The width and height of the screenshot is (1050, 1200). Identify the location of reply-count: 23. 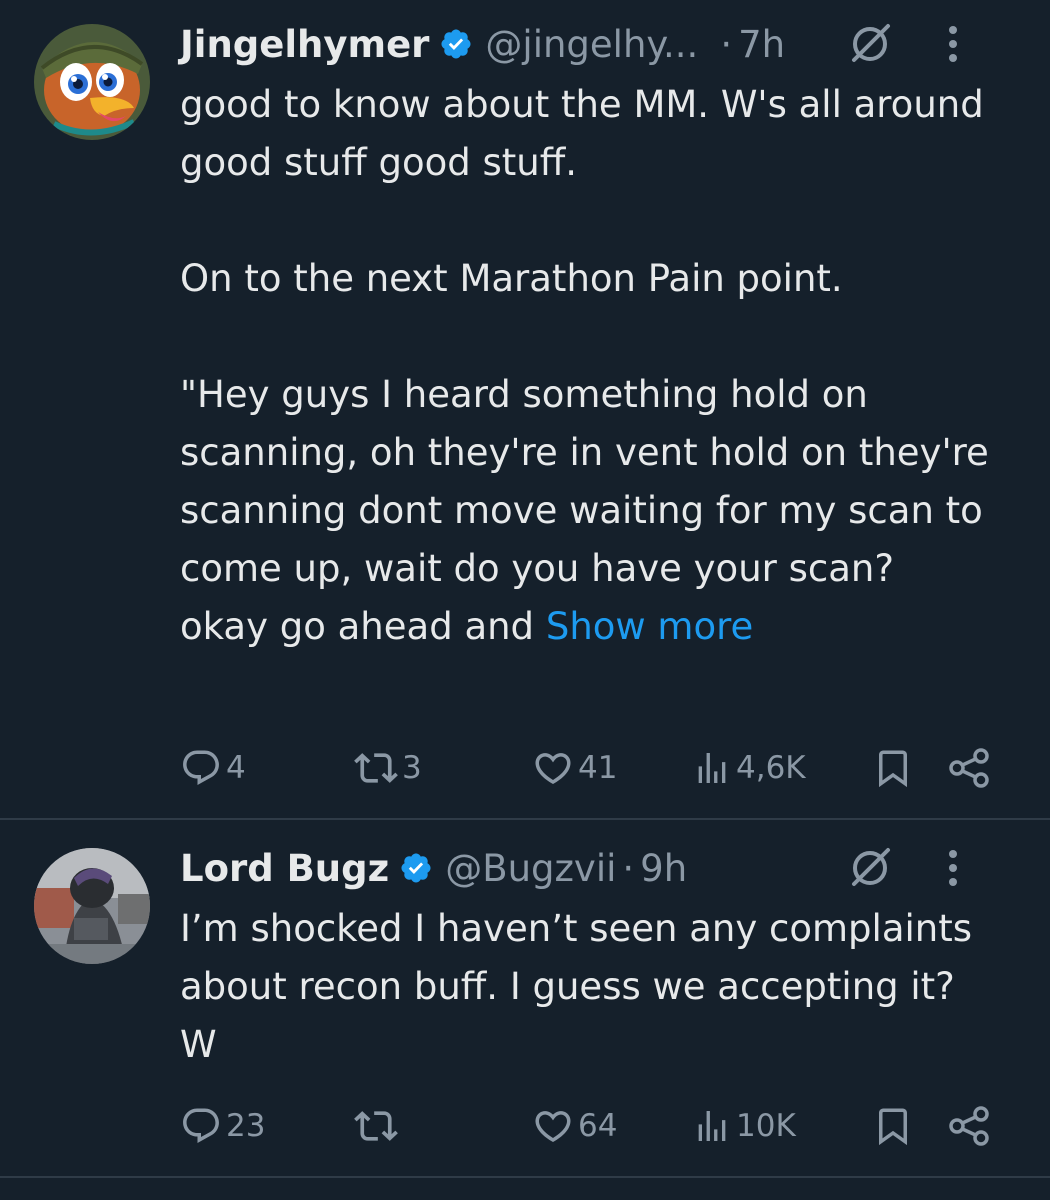
(246, 1126).